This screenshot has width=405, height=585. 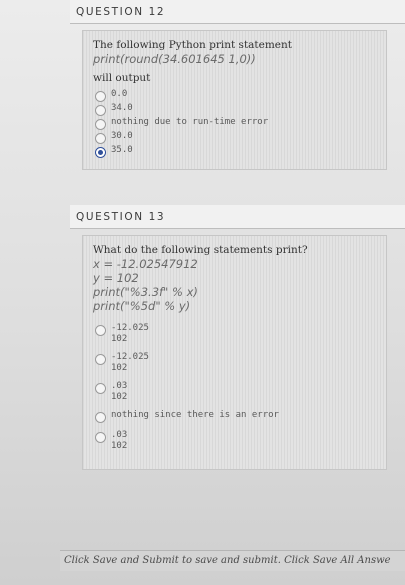 I want to click on question-13-prompt: What do the following statements print?, so click(x=200, y=250).